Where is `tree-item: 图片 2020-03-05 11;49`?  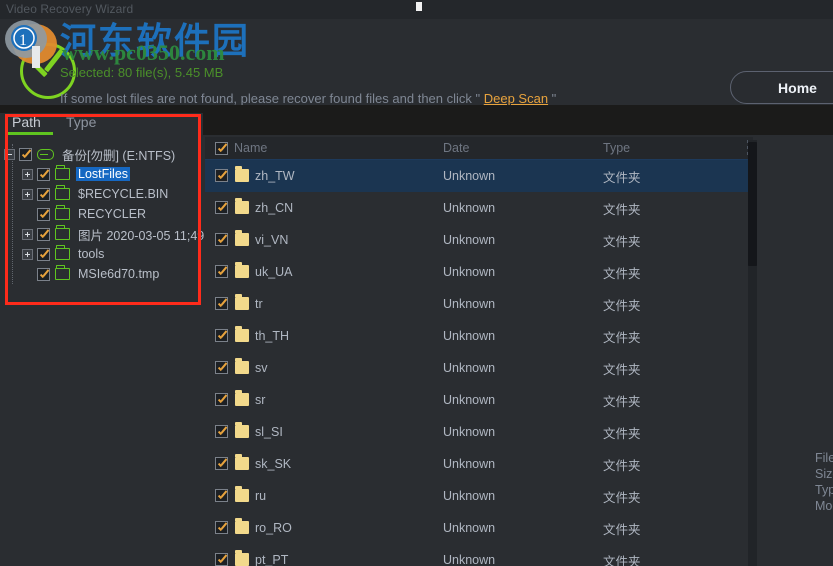 tree-item: 图片 2020-03-05 11;49 is located at coordinates (102, 234).